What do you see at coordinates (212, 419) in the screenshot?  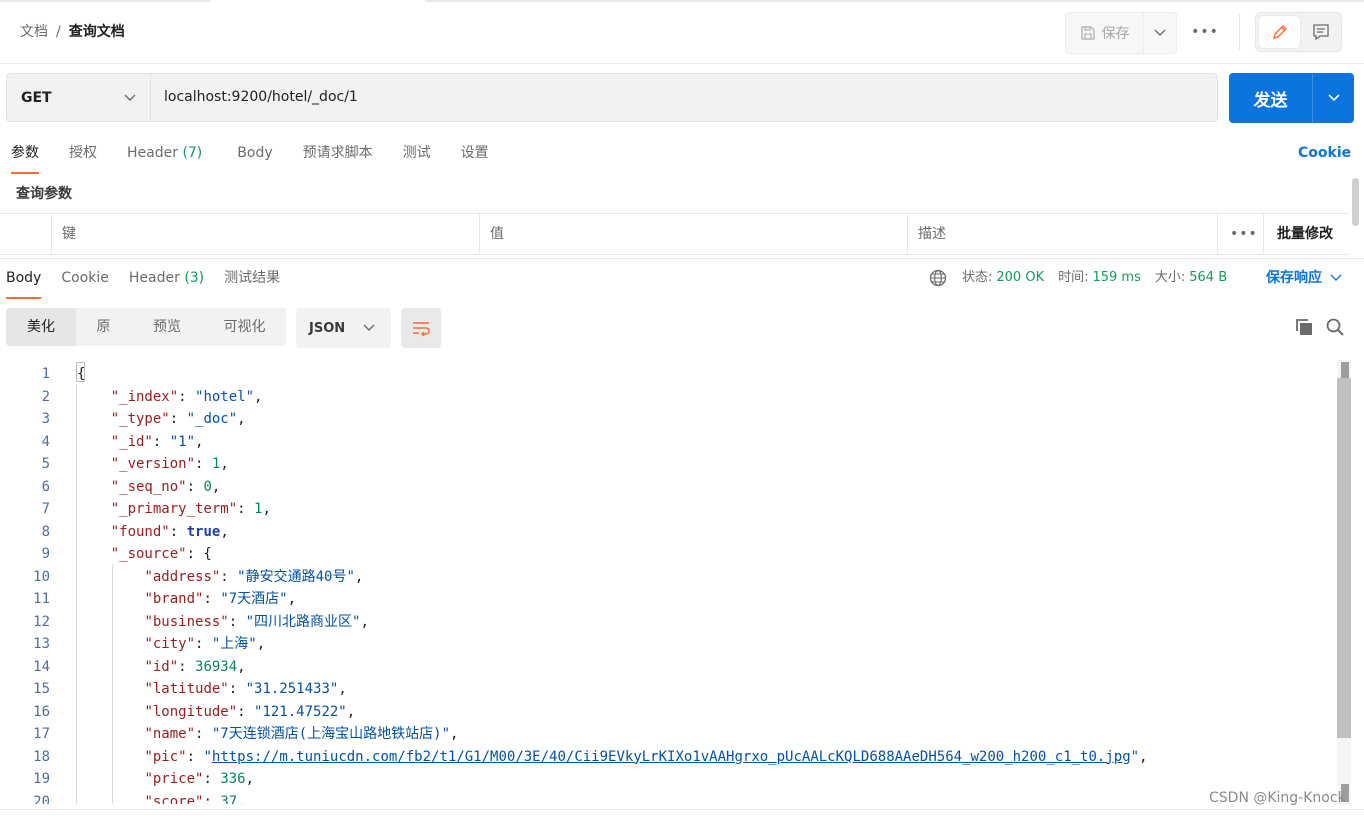 I see `json-token: "_doc"` at bounding box center [212, 419].